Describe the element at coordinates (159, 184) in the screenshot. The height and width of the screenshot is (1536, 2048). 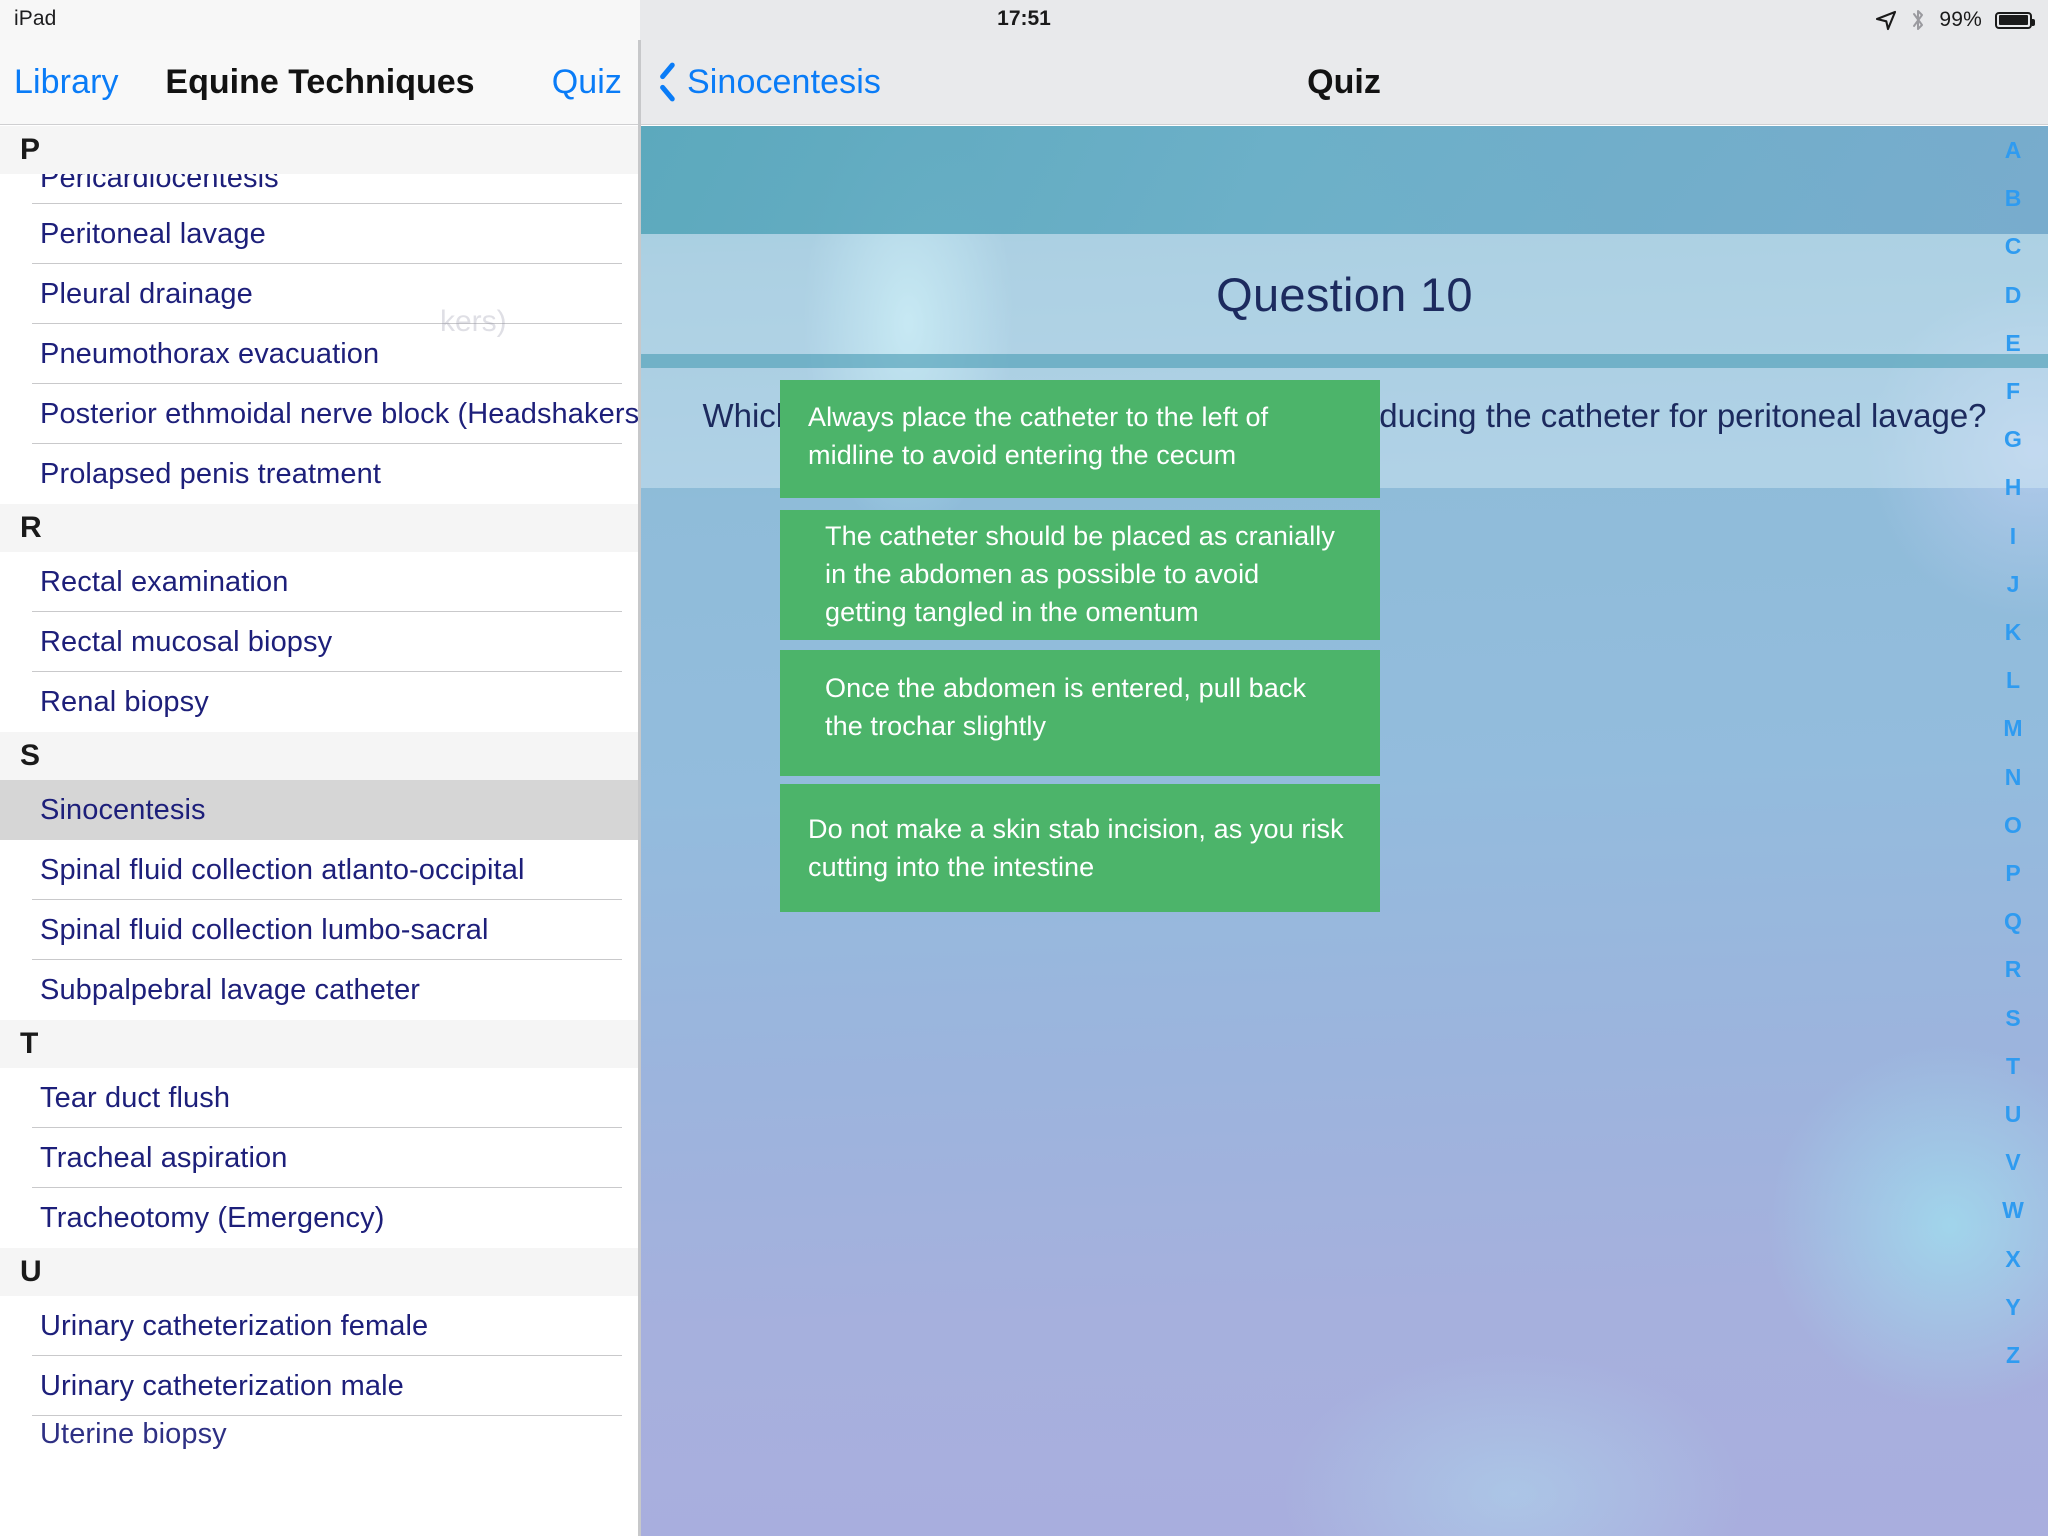
I see `list-item-label: Pericardiocentesis` at that location.